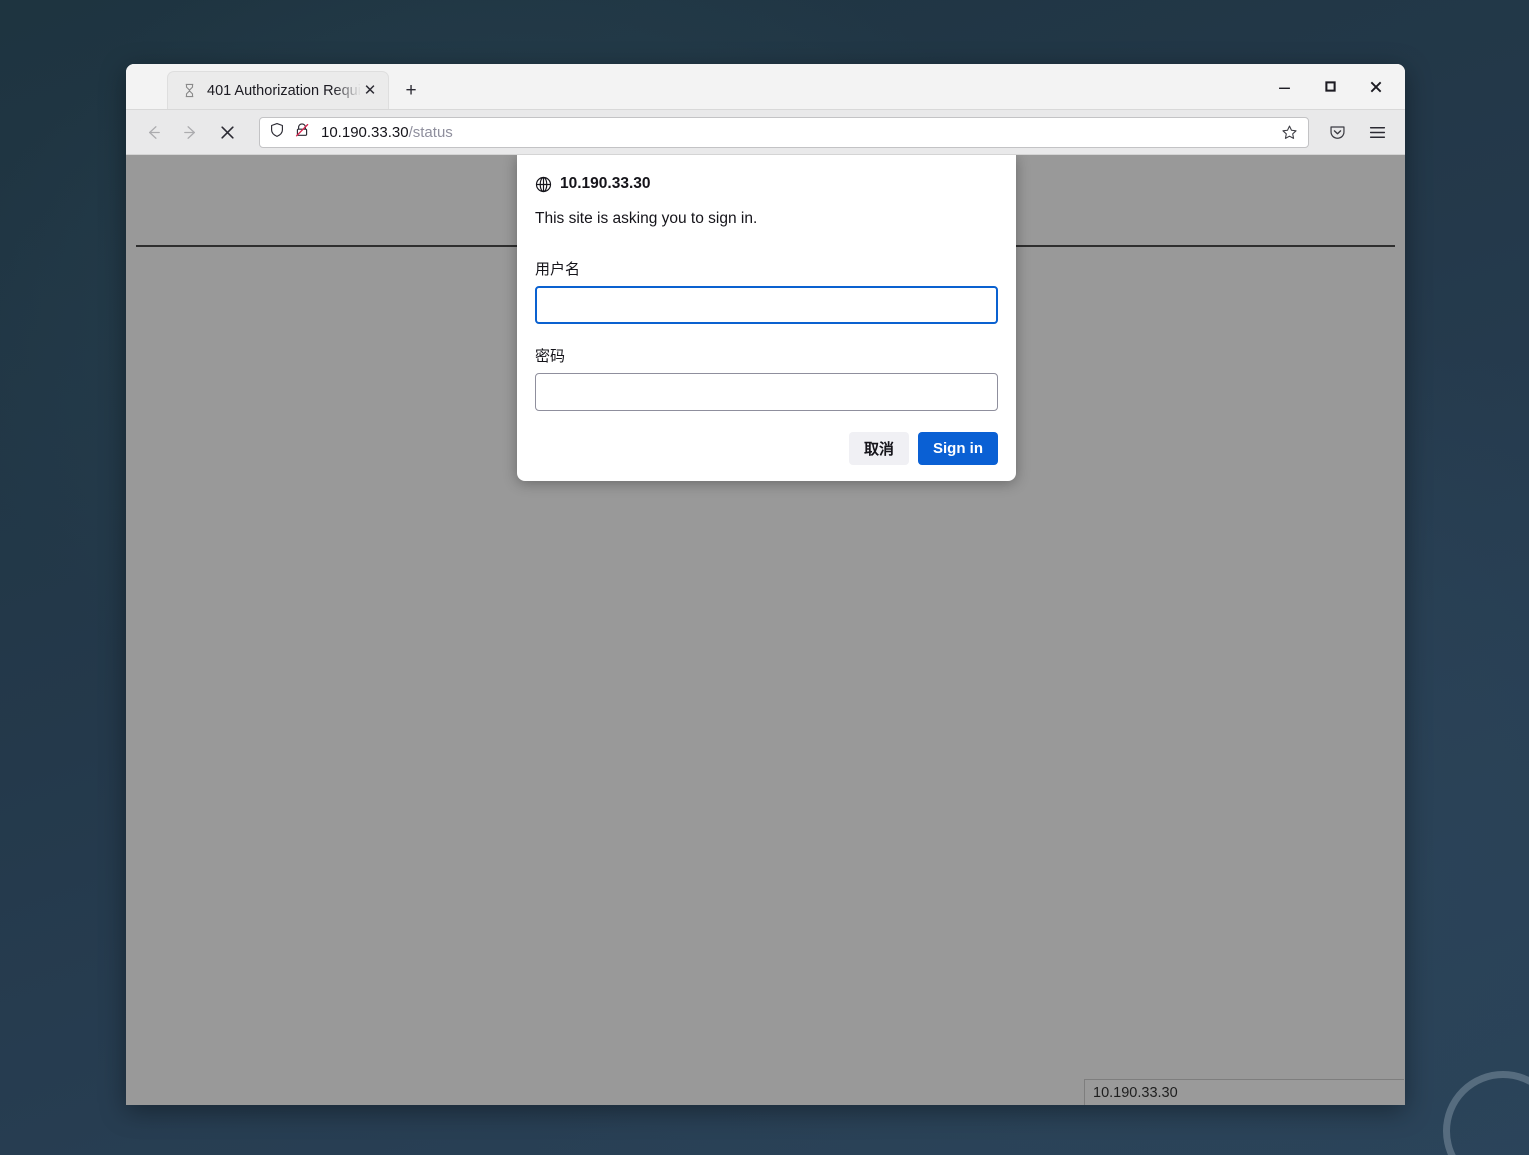  I want to click on tab-401-authorization-required: 401 Authorization Required ✕, so click(278, 90).